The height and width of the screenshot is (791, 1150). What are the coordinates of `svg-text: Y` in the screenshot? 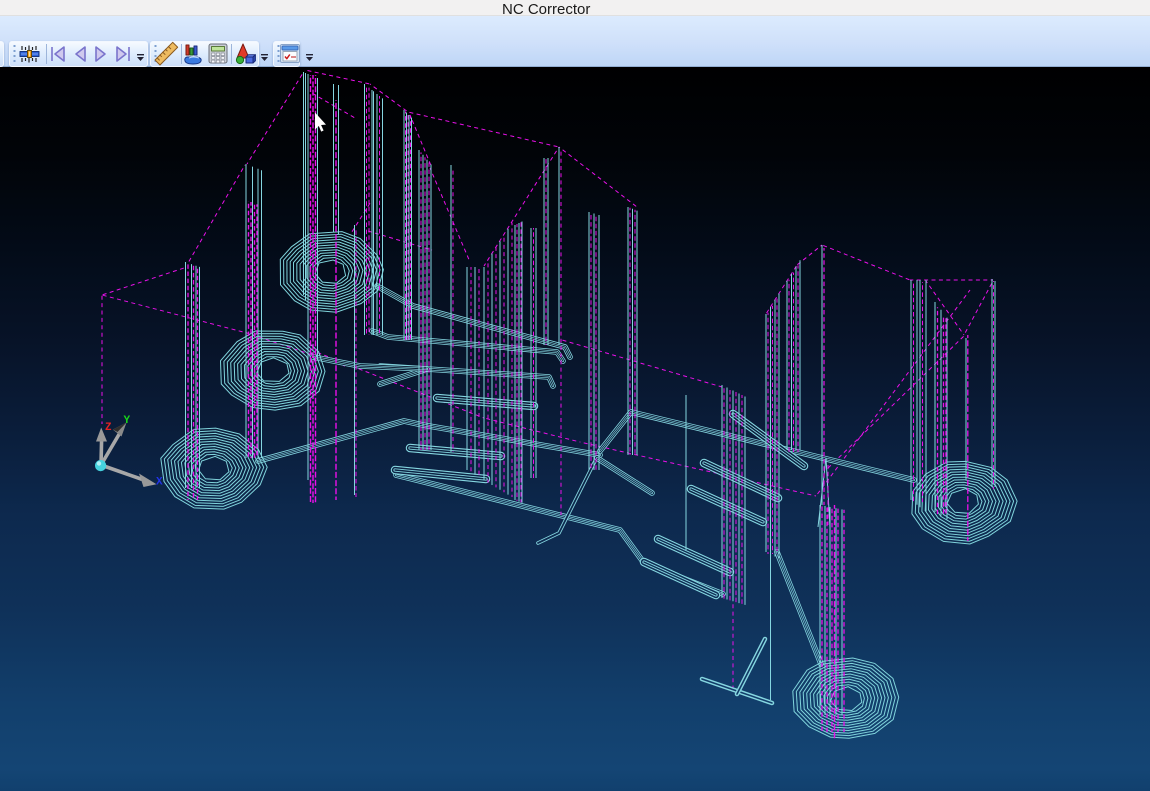 It's located at (127, 421).